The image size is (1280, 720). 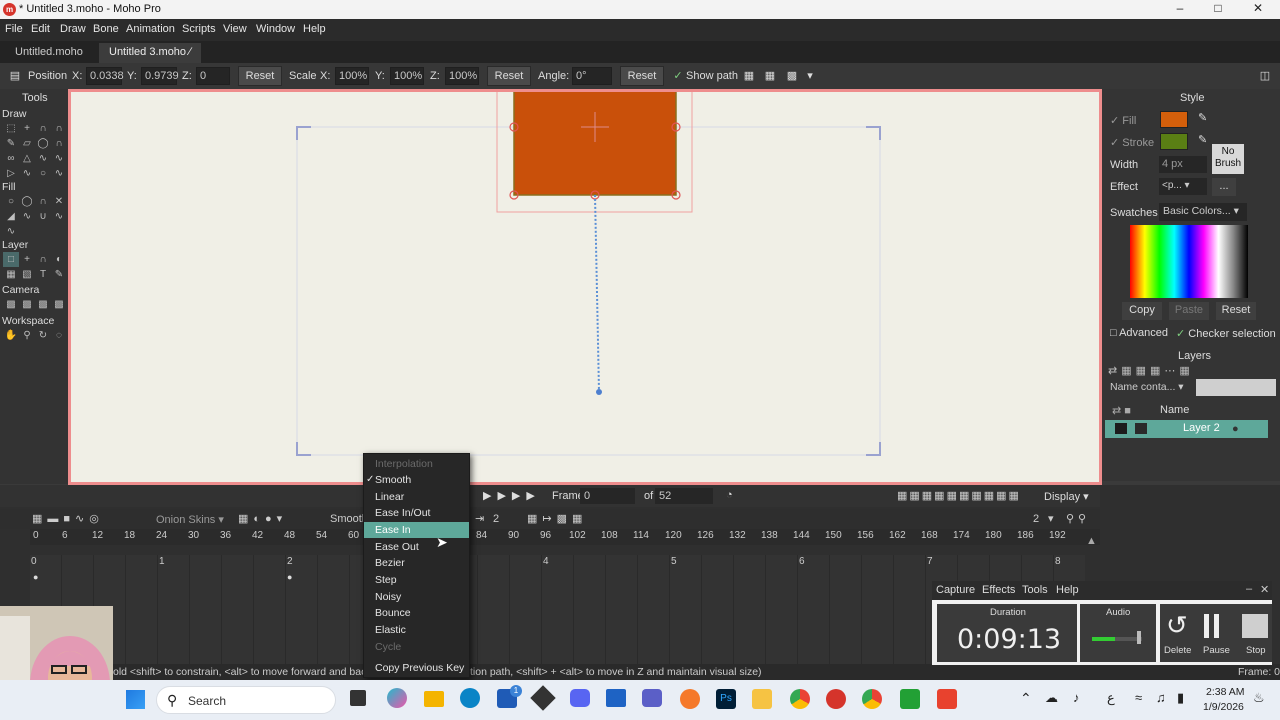 What do you see at coordinates (1265, 76) in the screenshot?
I see `panel-toggle-icon: ◫` at bounding box center [1265, 76].